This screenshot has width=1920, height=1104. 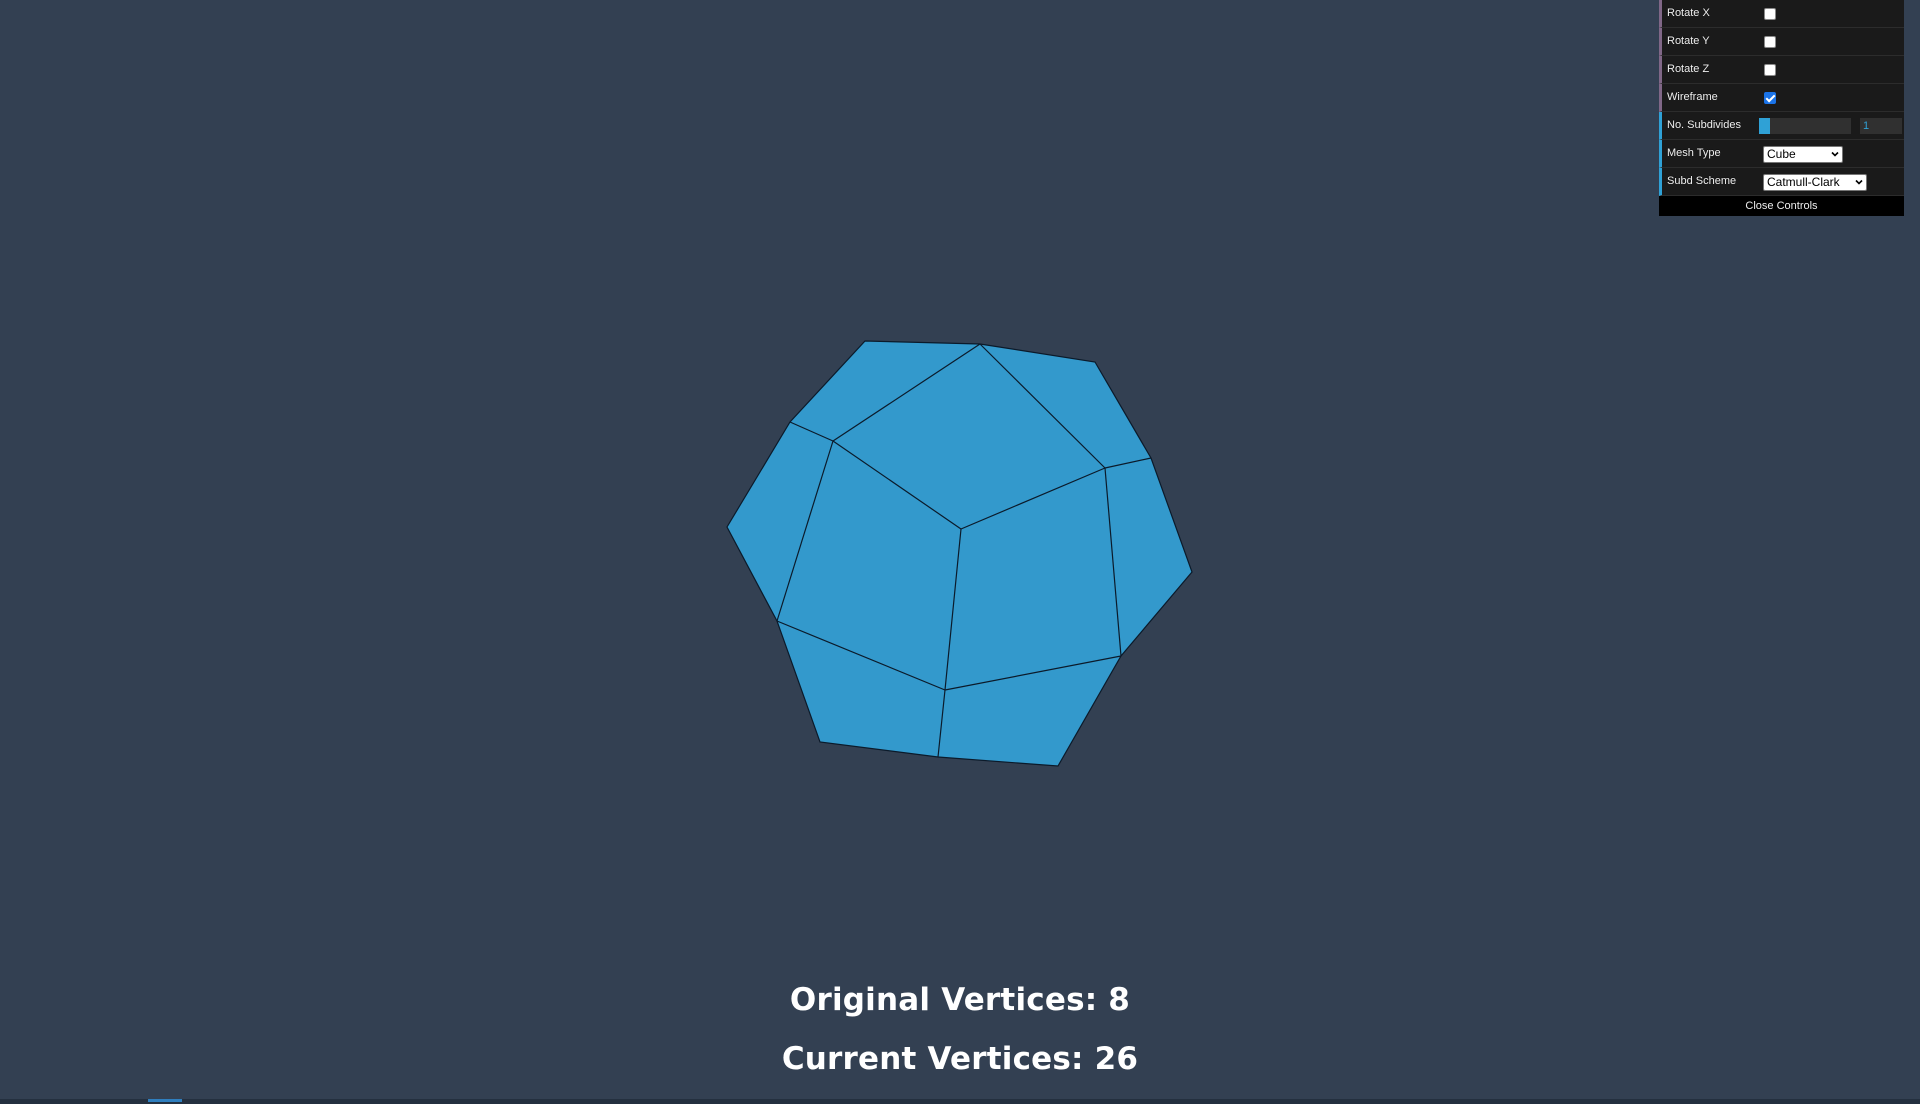 What do you see at coordinates (1803, 154) in the screenshot?
I see `mesh-type-select: Cube` at bounding box center [1803, 154].